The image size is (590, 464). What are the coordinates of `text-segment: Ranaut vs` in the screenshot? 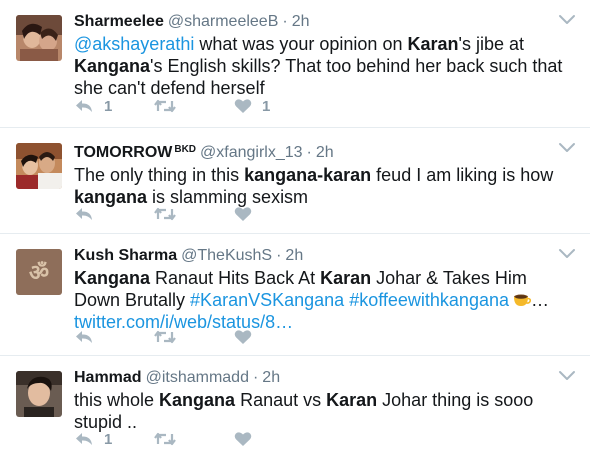 It's located at (281, 400).